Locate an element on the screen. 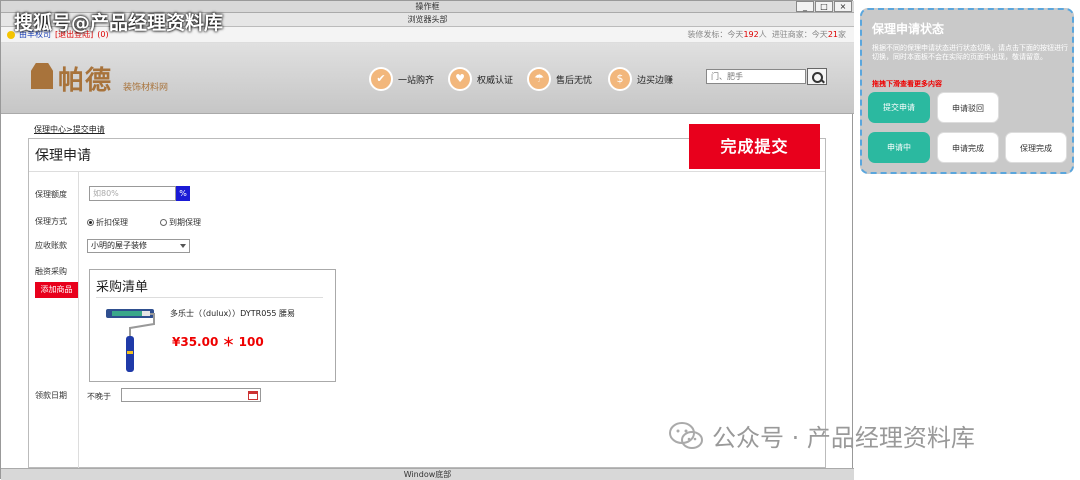 The width and height of the screenshot is (1080, 480). search-input: 门、肥手 is located at coordinates (756, 76).